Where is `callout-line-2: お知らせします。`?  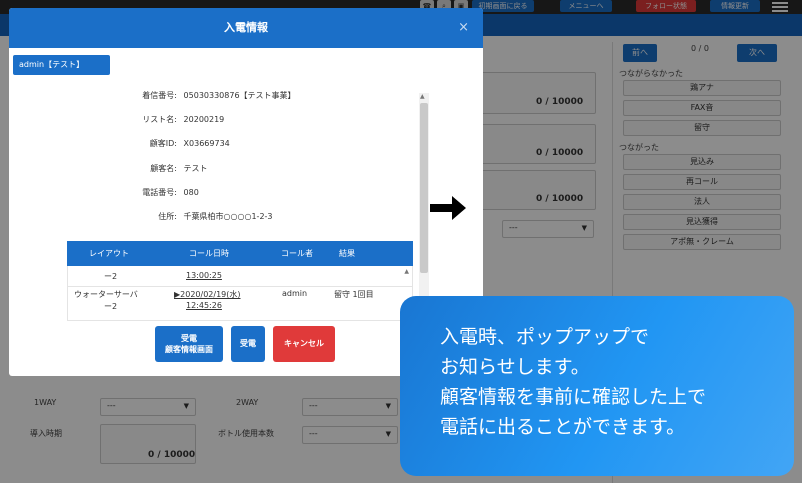
callout-line-2: お知らせします。 is located at coordinates (515, 367).